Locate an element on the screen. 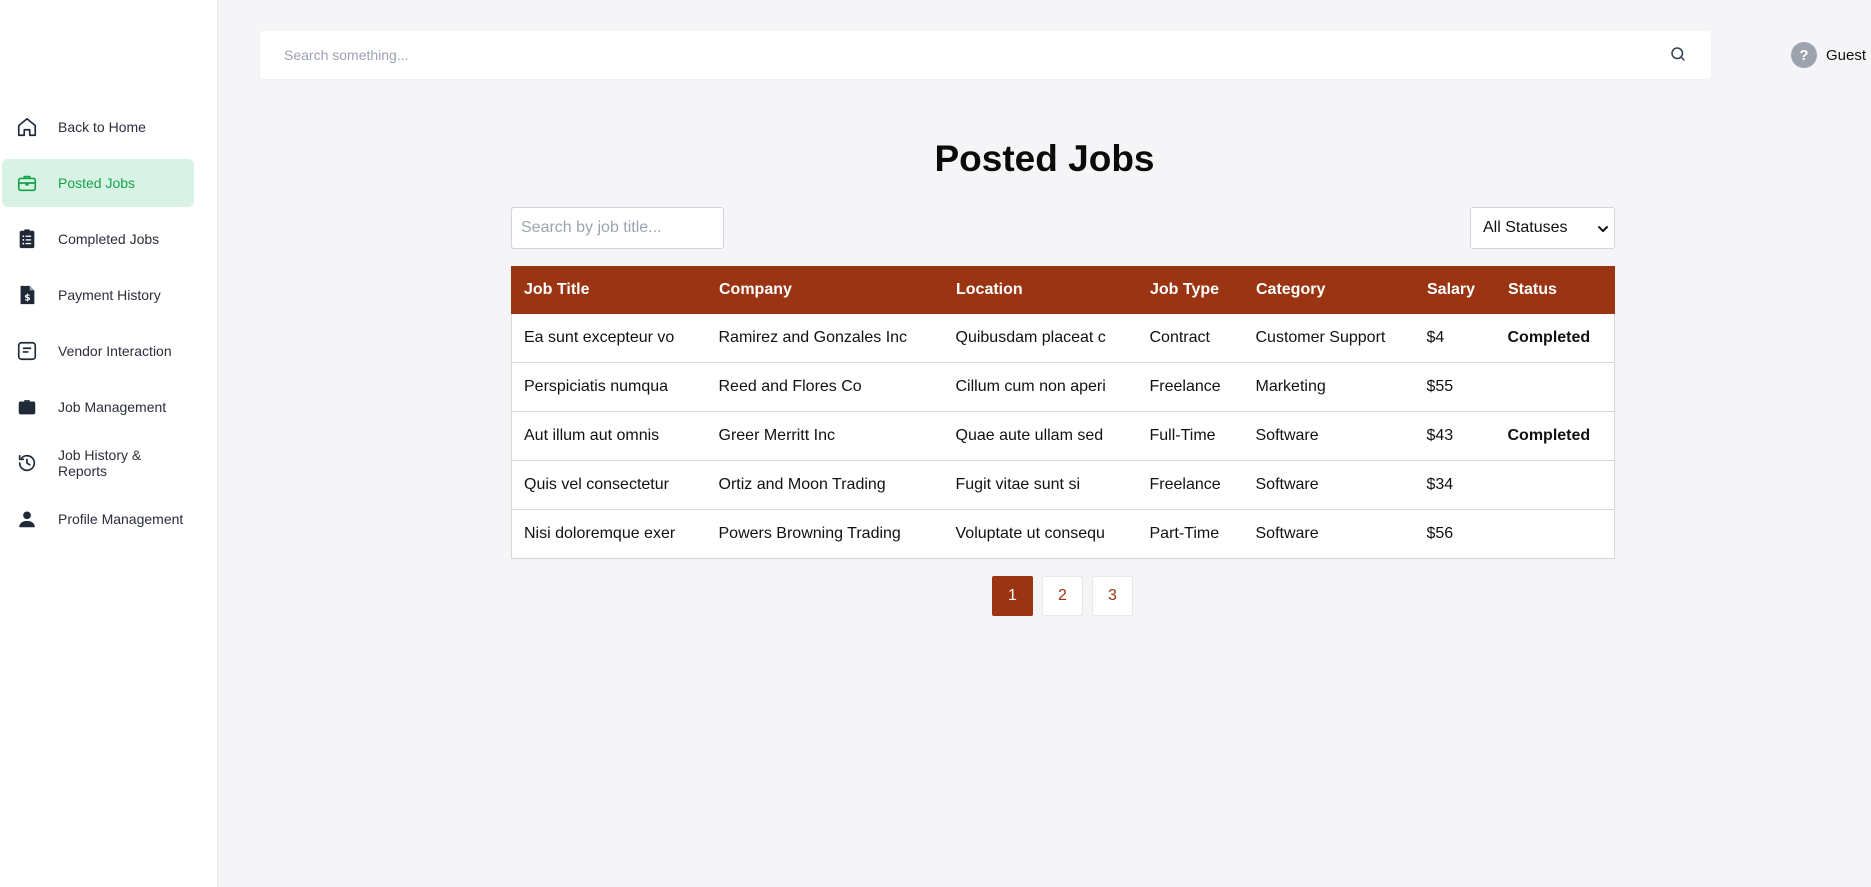 This screenshot has height=887, width=1871. sidebar-item-profile-management: Profile Management is located at coordinates (98, 519).